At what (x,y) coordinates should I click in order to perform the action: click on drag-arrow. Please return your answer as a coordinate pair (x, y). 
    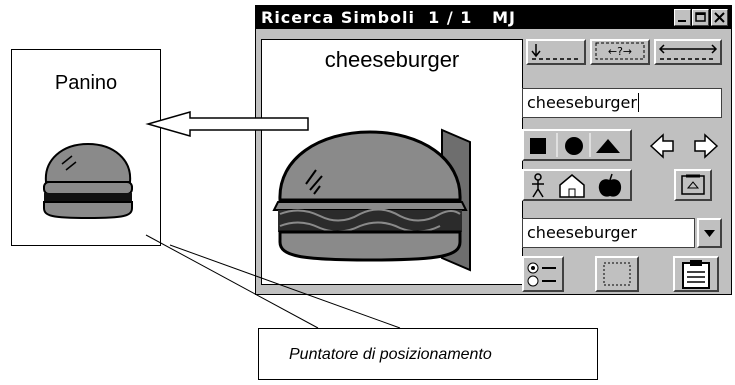
    Looking at the image, I should click on (227, 124).